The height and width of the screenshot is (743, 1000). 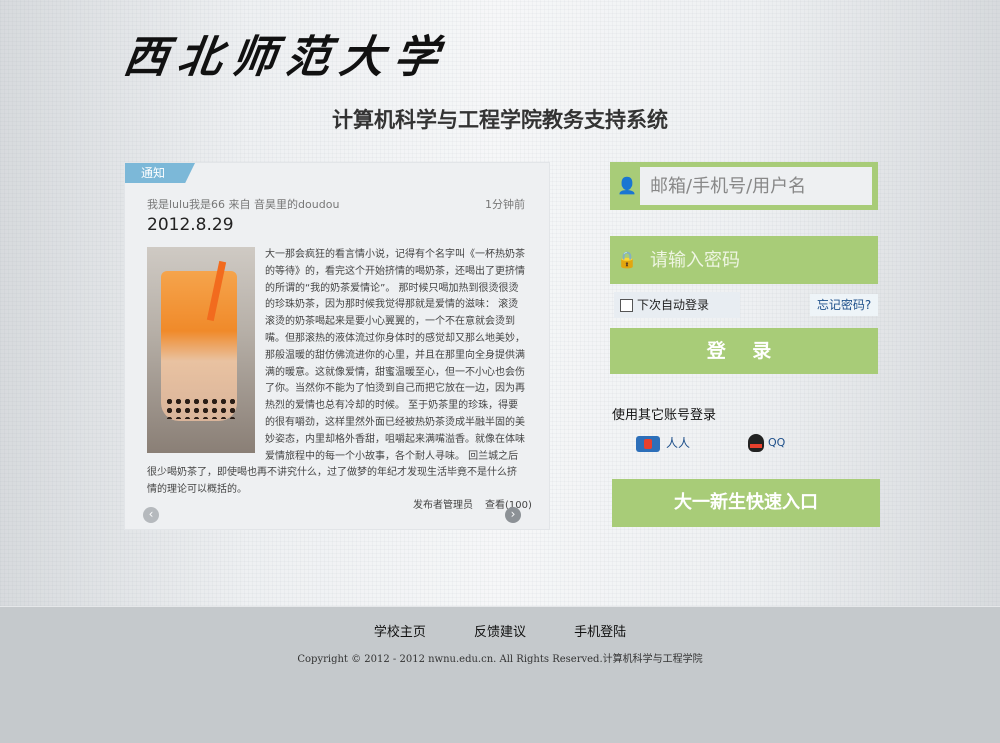 I want to click on post-time: 1分钟前, so click(x=505, y=204).